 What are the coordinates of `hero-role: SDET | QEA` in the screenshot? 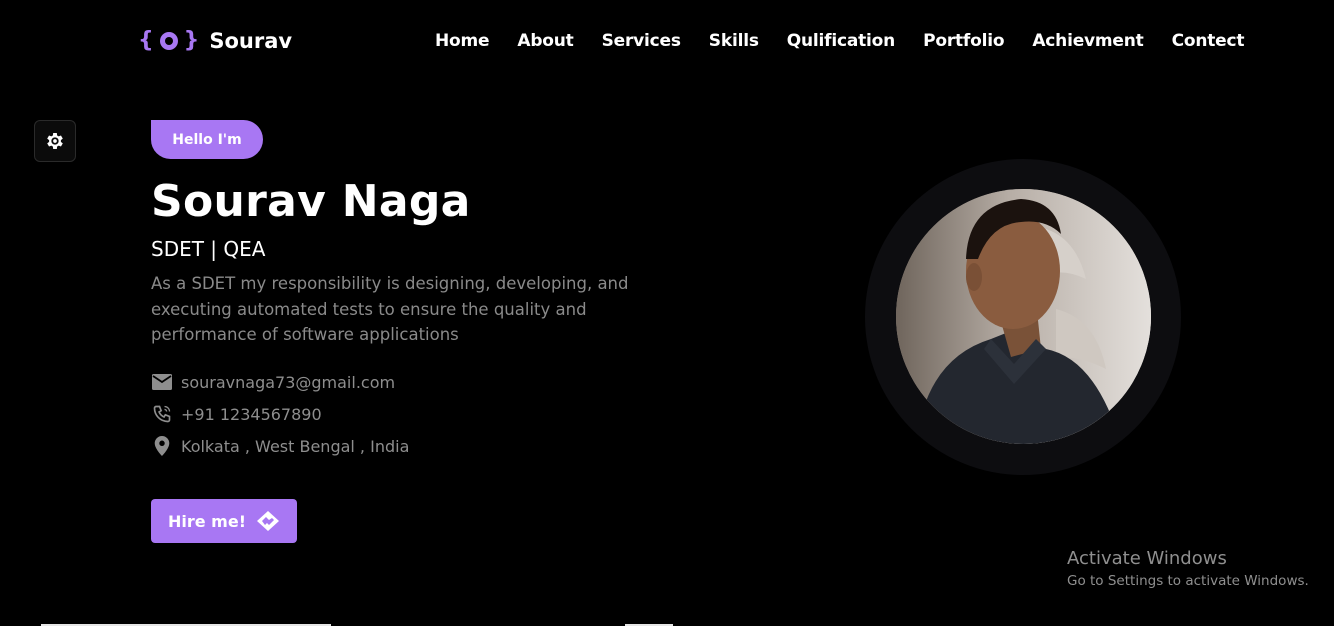 It's located at (208, 249).